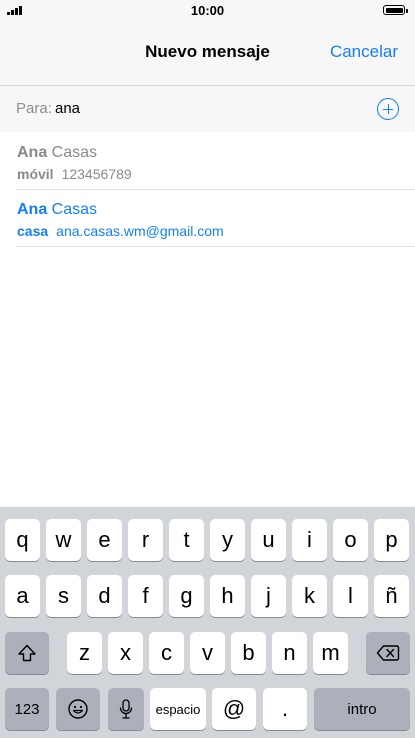 Image resolution: width=415 pixels, height=738 pixels. I want to click on delete-key, so click(388, 653).